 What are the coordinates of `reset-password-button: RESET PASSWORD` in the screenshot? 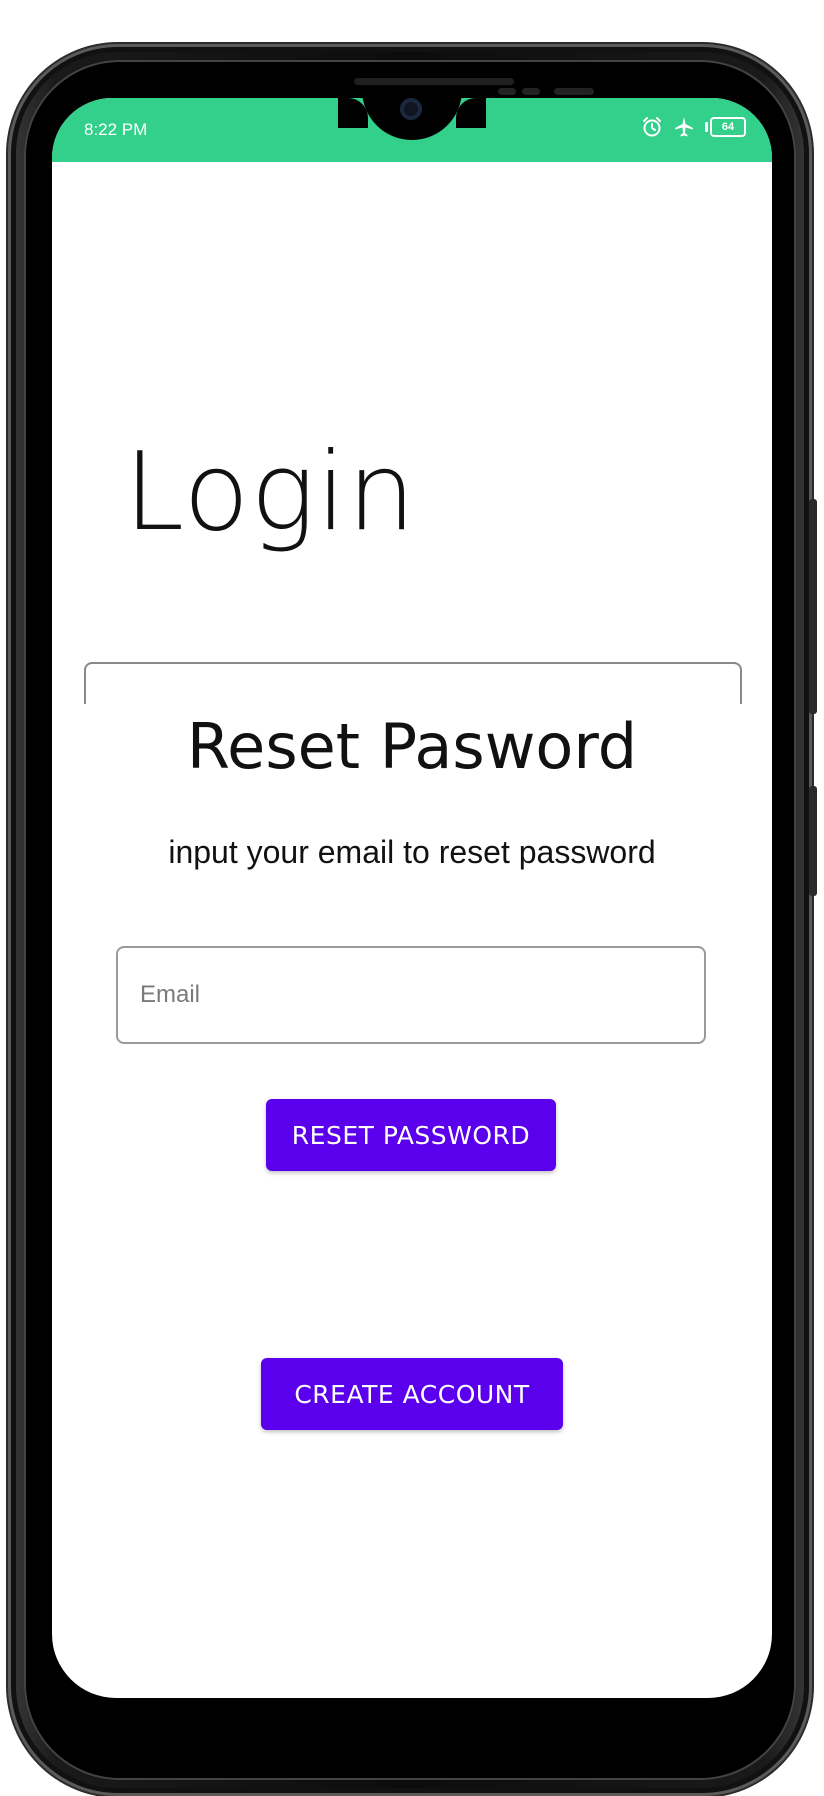 It's located at (411, 1135).